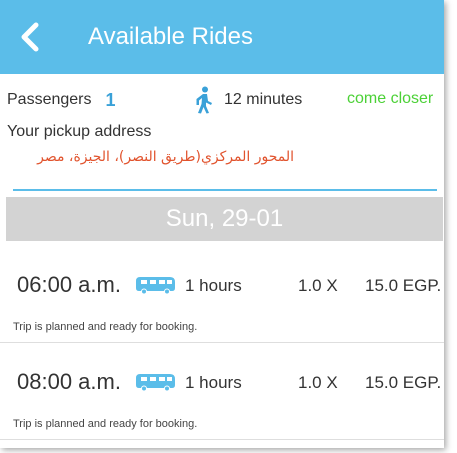 The image size is (457, 453). What do you see at coordinates (204, 100) in the screenshot?
I see `walking-person-icon` at bounding box center [204, 100].